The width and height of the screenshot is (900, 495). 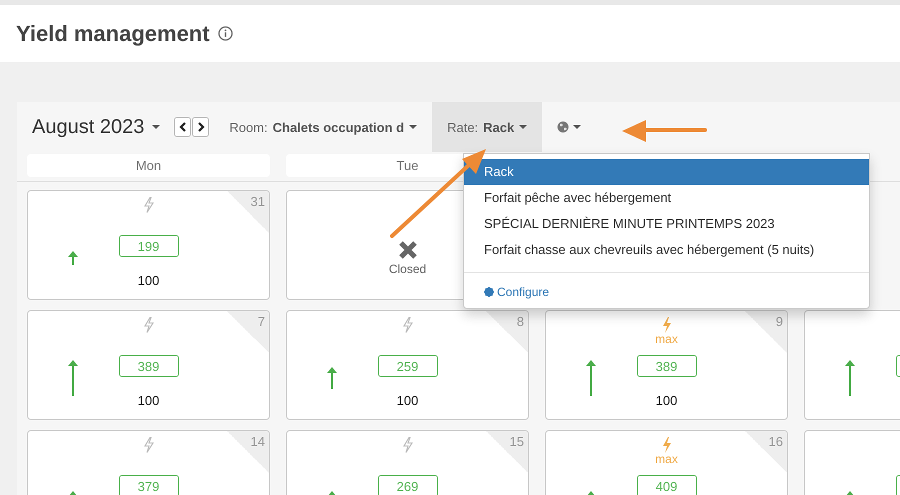 I want to click on day-card: 9 max 389 100, so click(x=666, y=365).